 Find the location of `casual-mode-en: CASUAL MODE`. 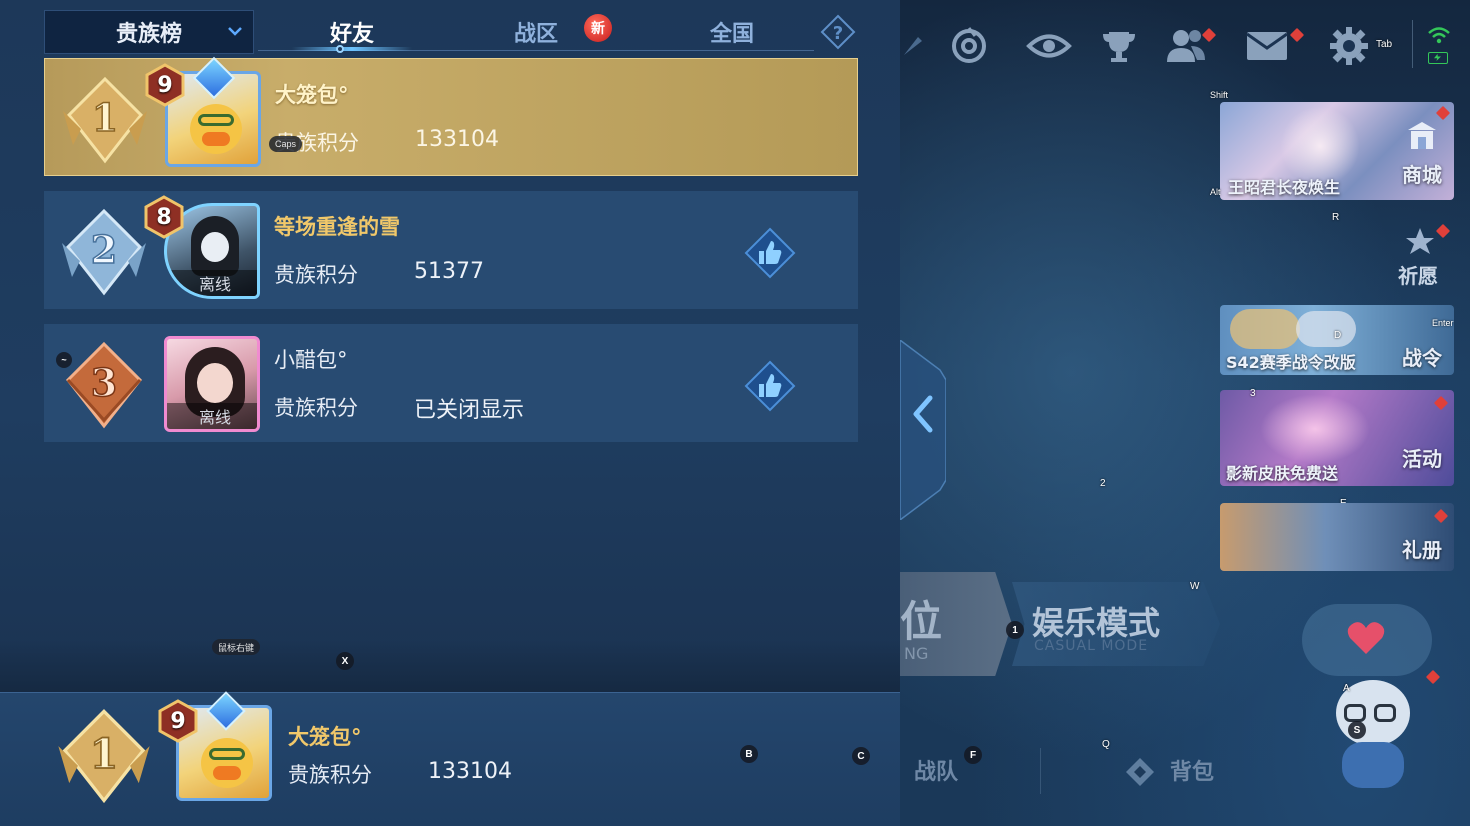

casual-mode-en: CASUAL MODE is located at coordinates (1091, 646).